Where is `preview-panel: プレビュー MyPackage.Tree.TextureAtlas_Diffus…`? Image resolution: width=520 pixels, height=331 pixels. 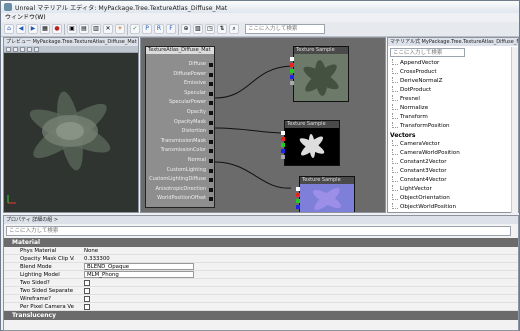
preview-panel: プレビュー MyPackage.Tree.TextureAtlas_Diffus… is located at coordinates (71, 125).